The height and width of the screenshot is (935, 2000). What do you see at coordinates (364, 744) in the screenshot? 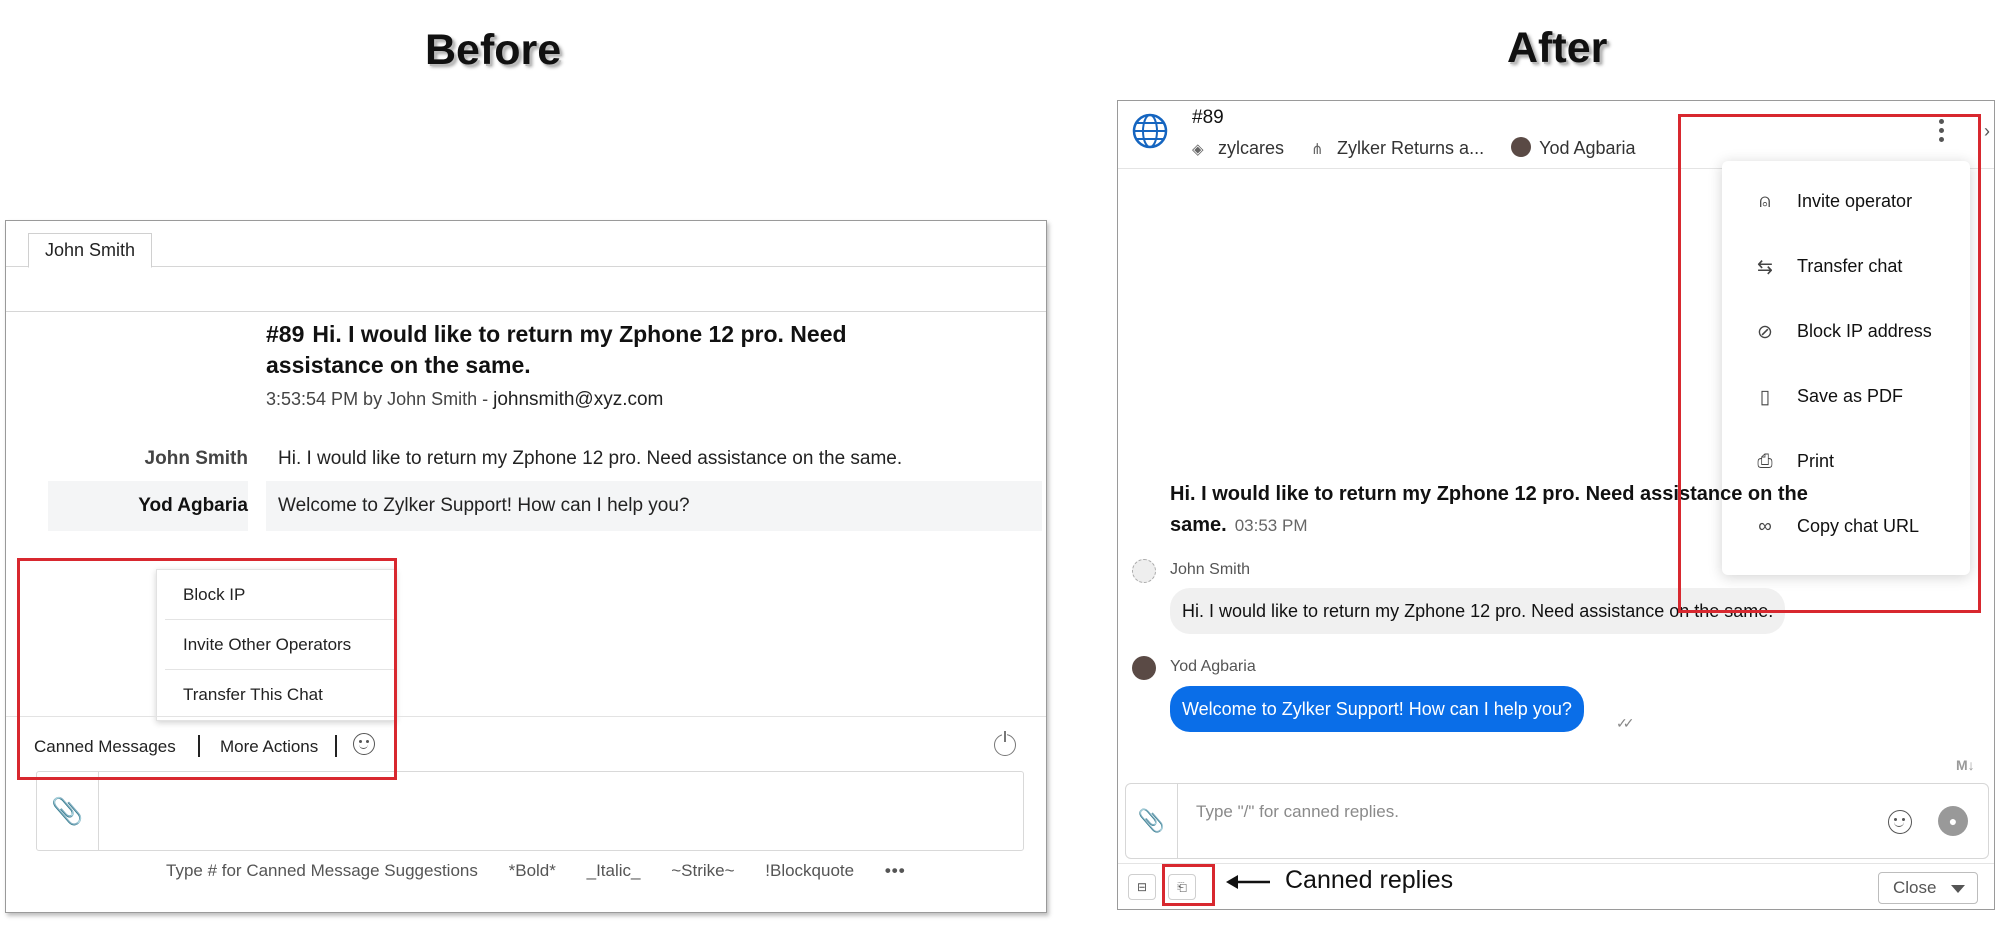
I see `smiley-icon` at bounding box center [364, 744].